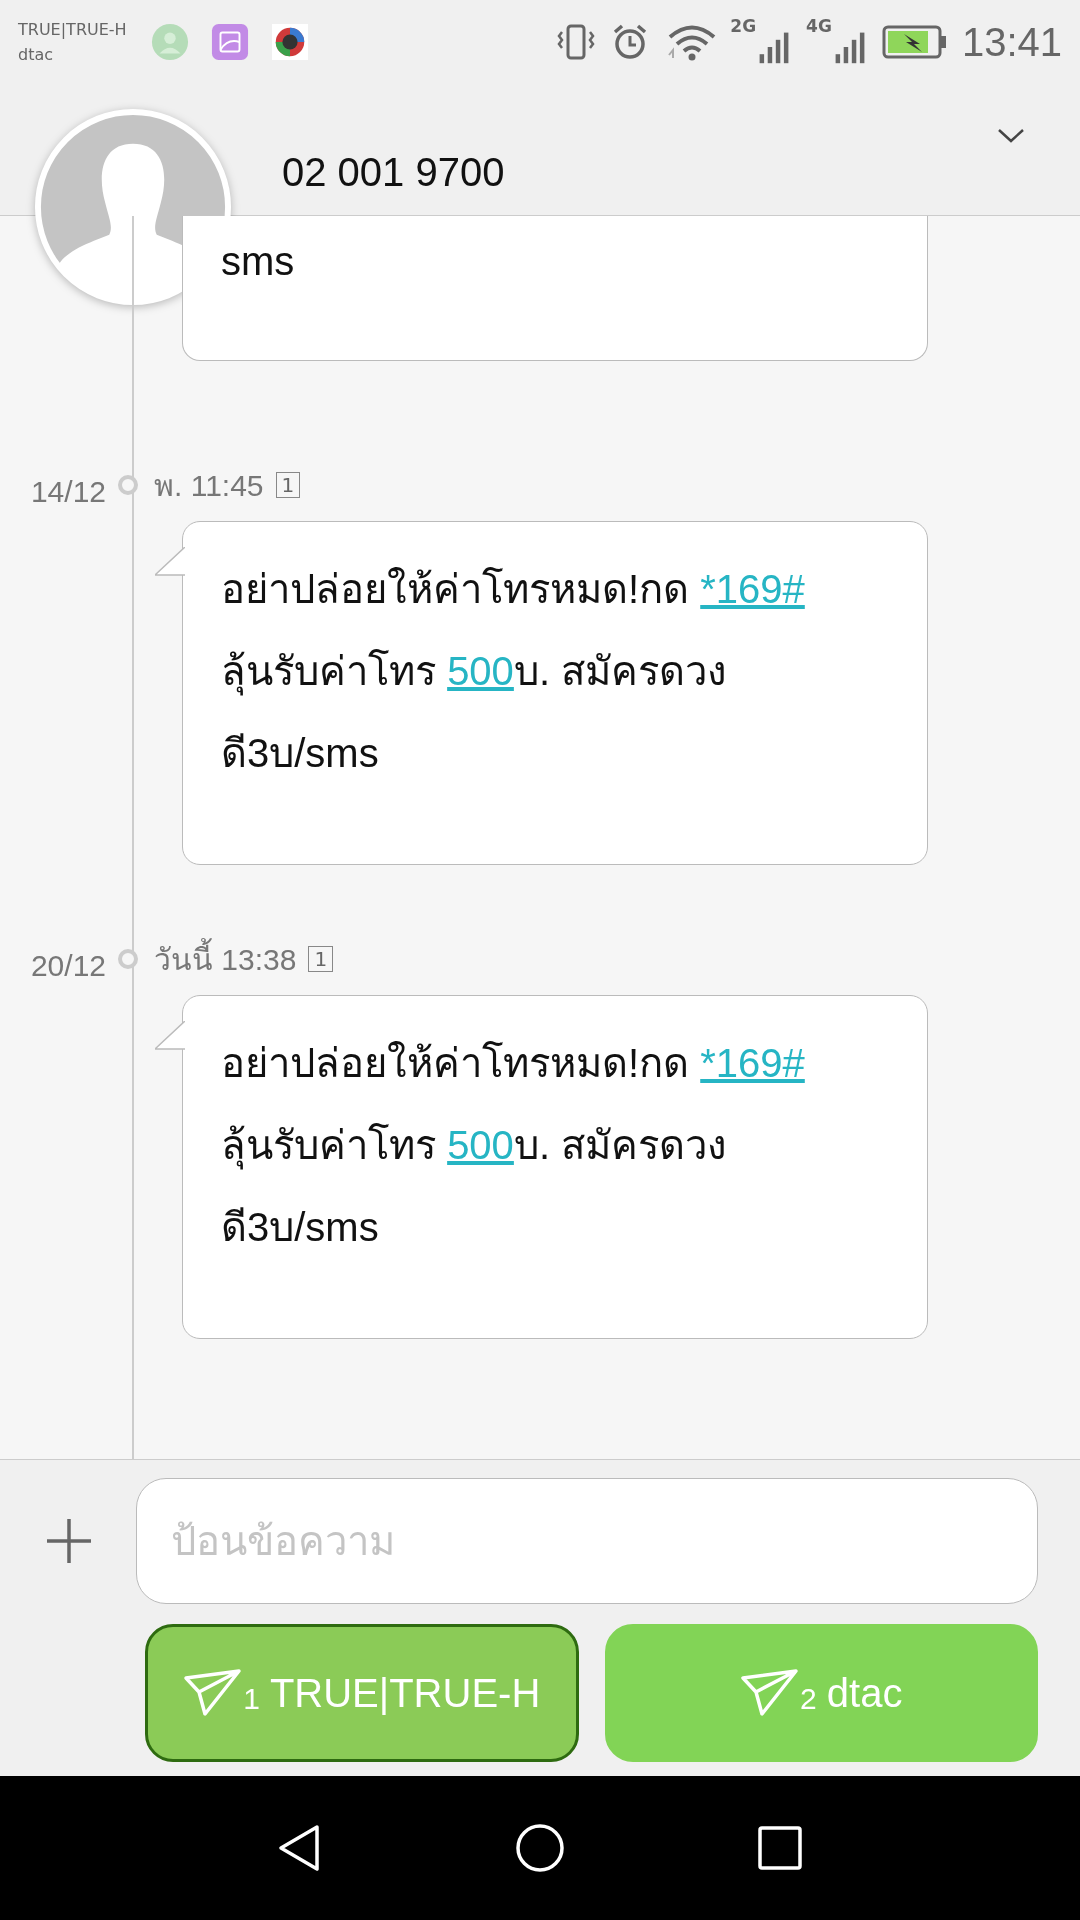 Image resolution: width=1080 pixels, height=1920 pixels. Describe the element at coordinates (225, 959) in the screenshot. I see `message-time: วันนี้ 13:38` at that location.